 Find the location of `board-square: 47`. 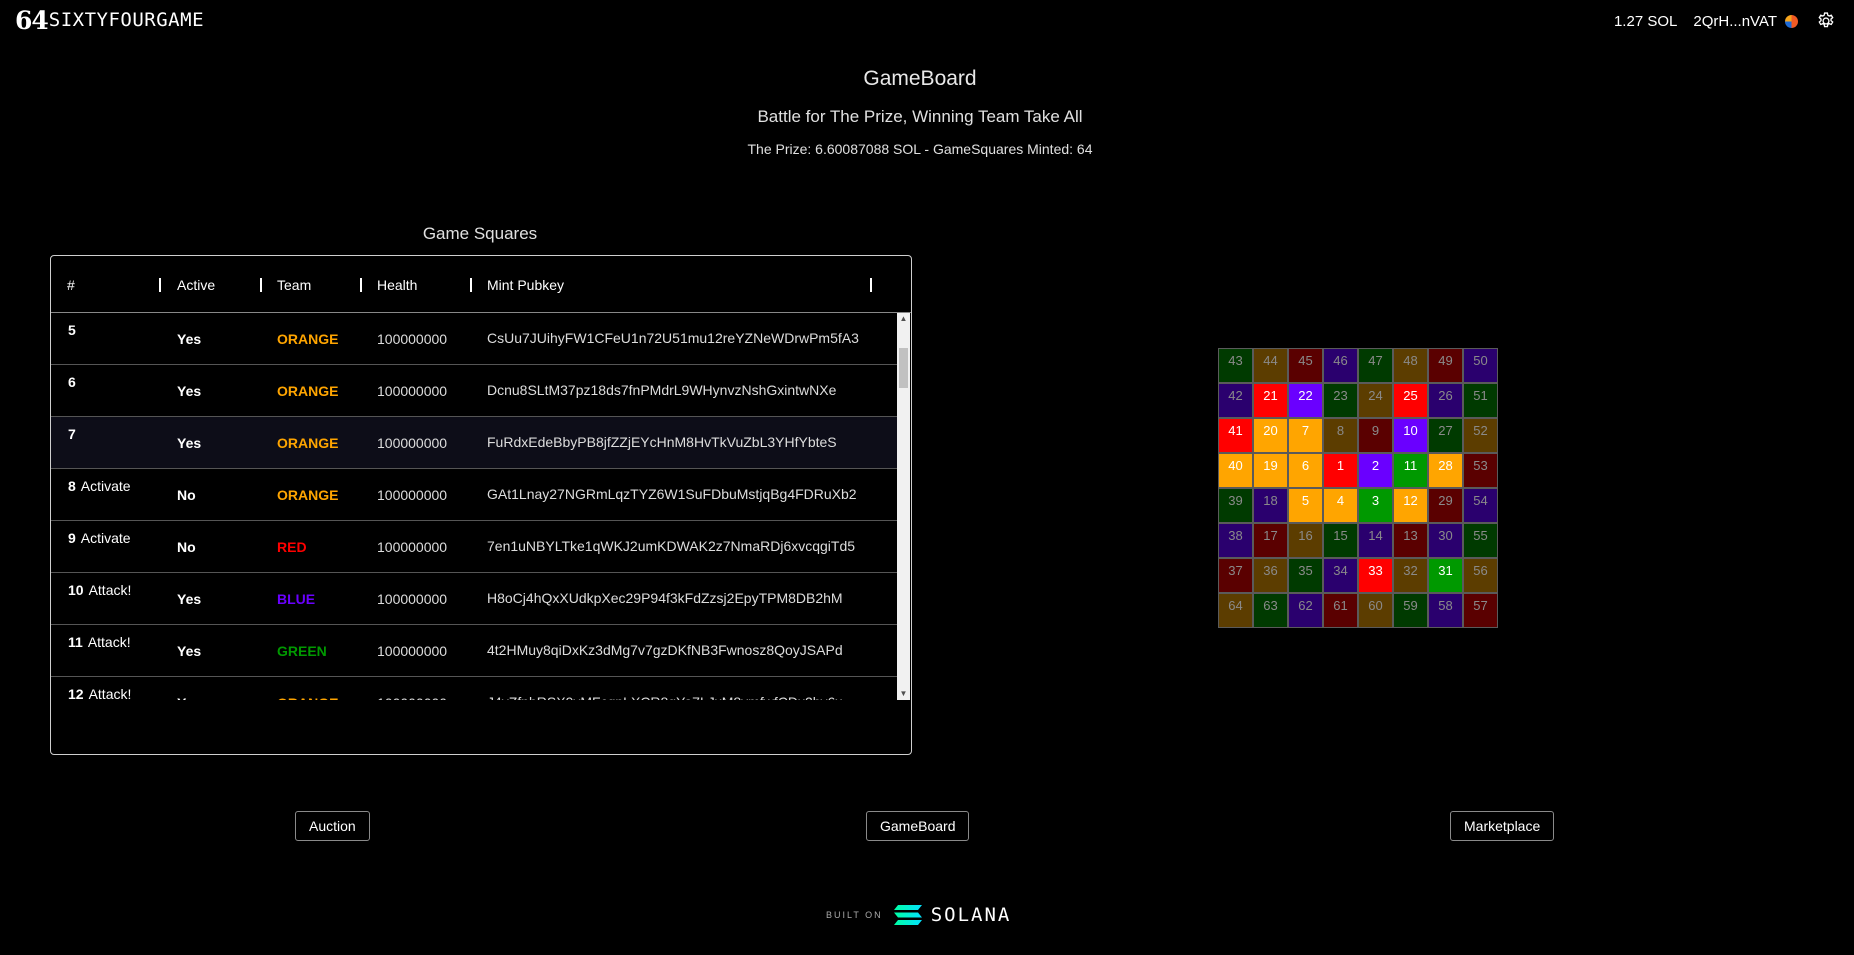

board-square: 47 is located at coordinates (1375, 365).